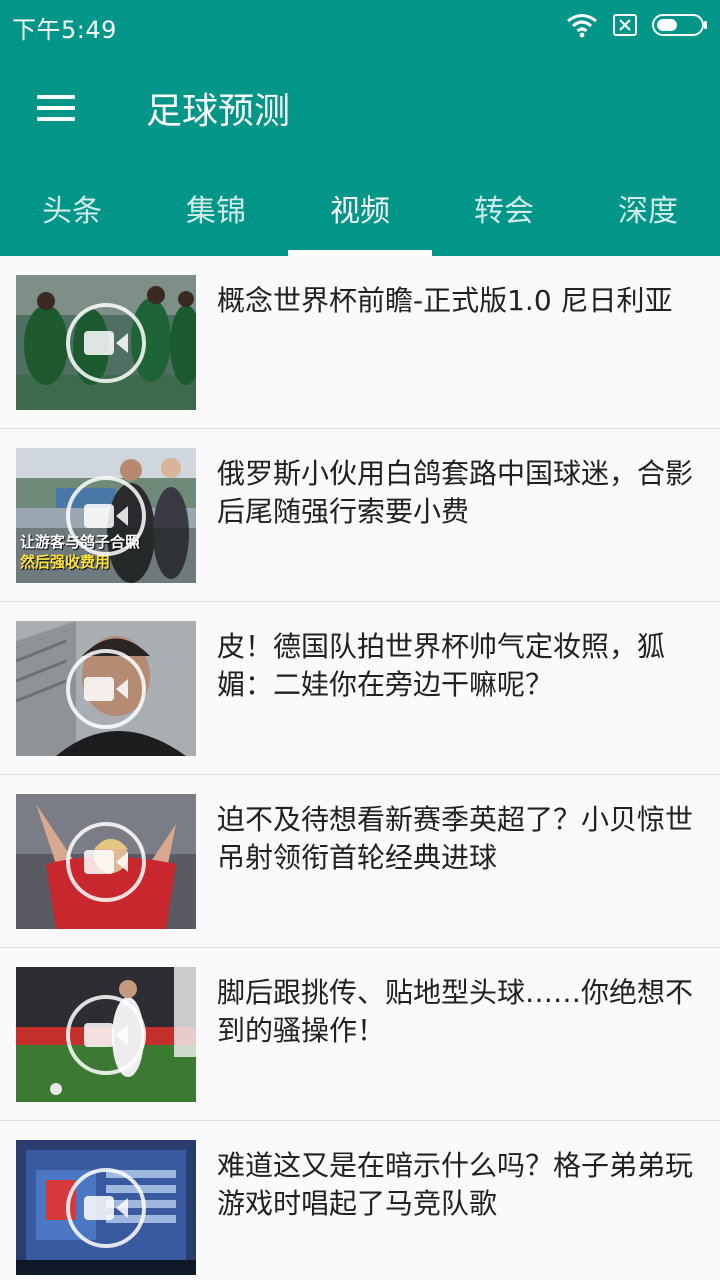  I want to click on tab-headlines: 头条, so click(72, 208).